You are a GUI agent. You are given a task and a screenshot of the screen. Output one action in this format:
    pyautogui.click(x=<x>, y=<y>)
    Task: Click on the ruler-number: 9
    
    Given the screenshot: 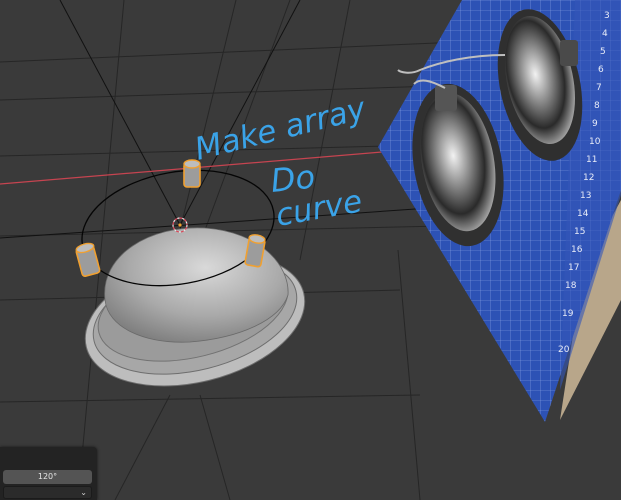 What is the action you would take?
    pyautogui.click(x=595, y=124)
    